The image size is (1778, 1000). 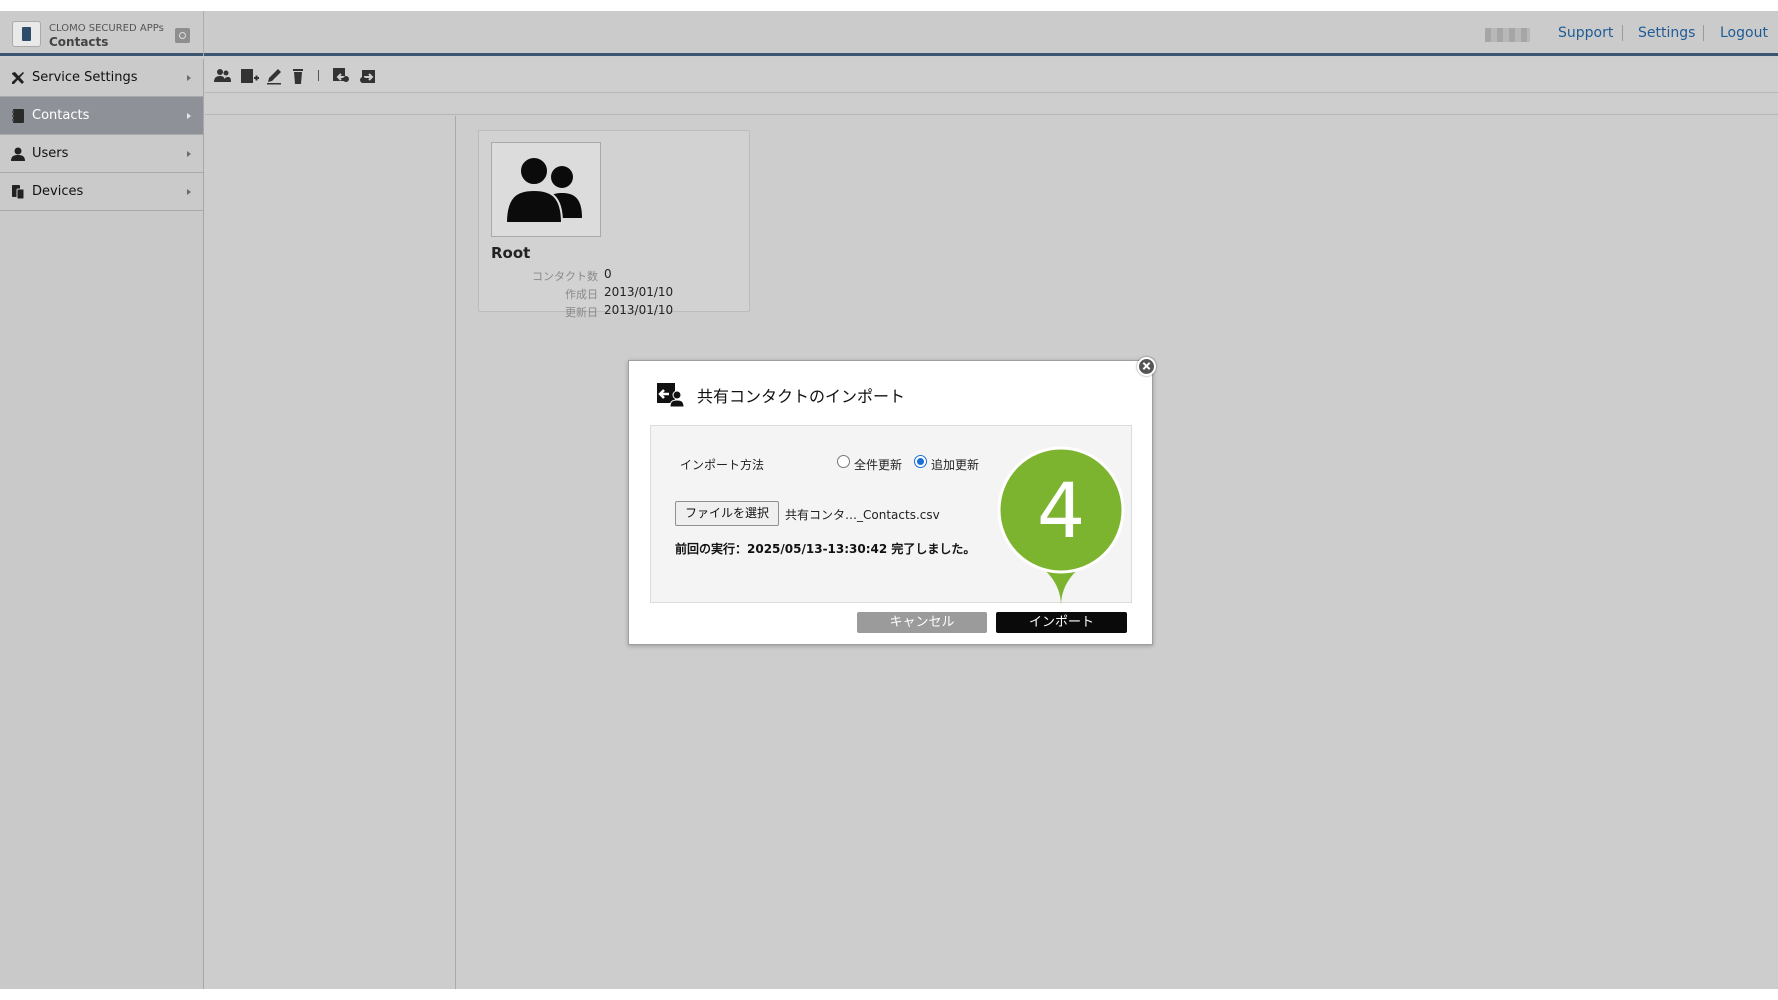 I want to click on app-switch-icon, so click(x=182, y=35).